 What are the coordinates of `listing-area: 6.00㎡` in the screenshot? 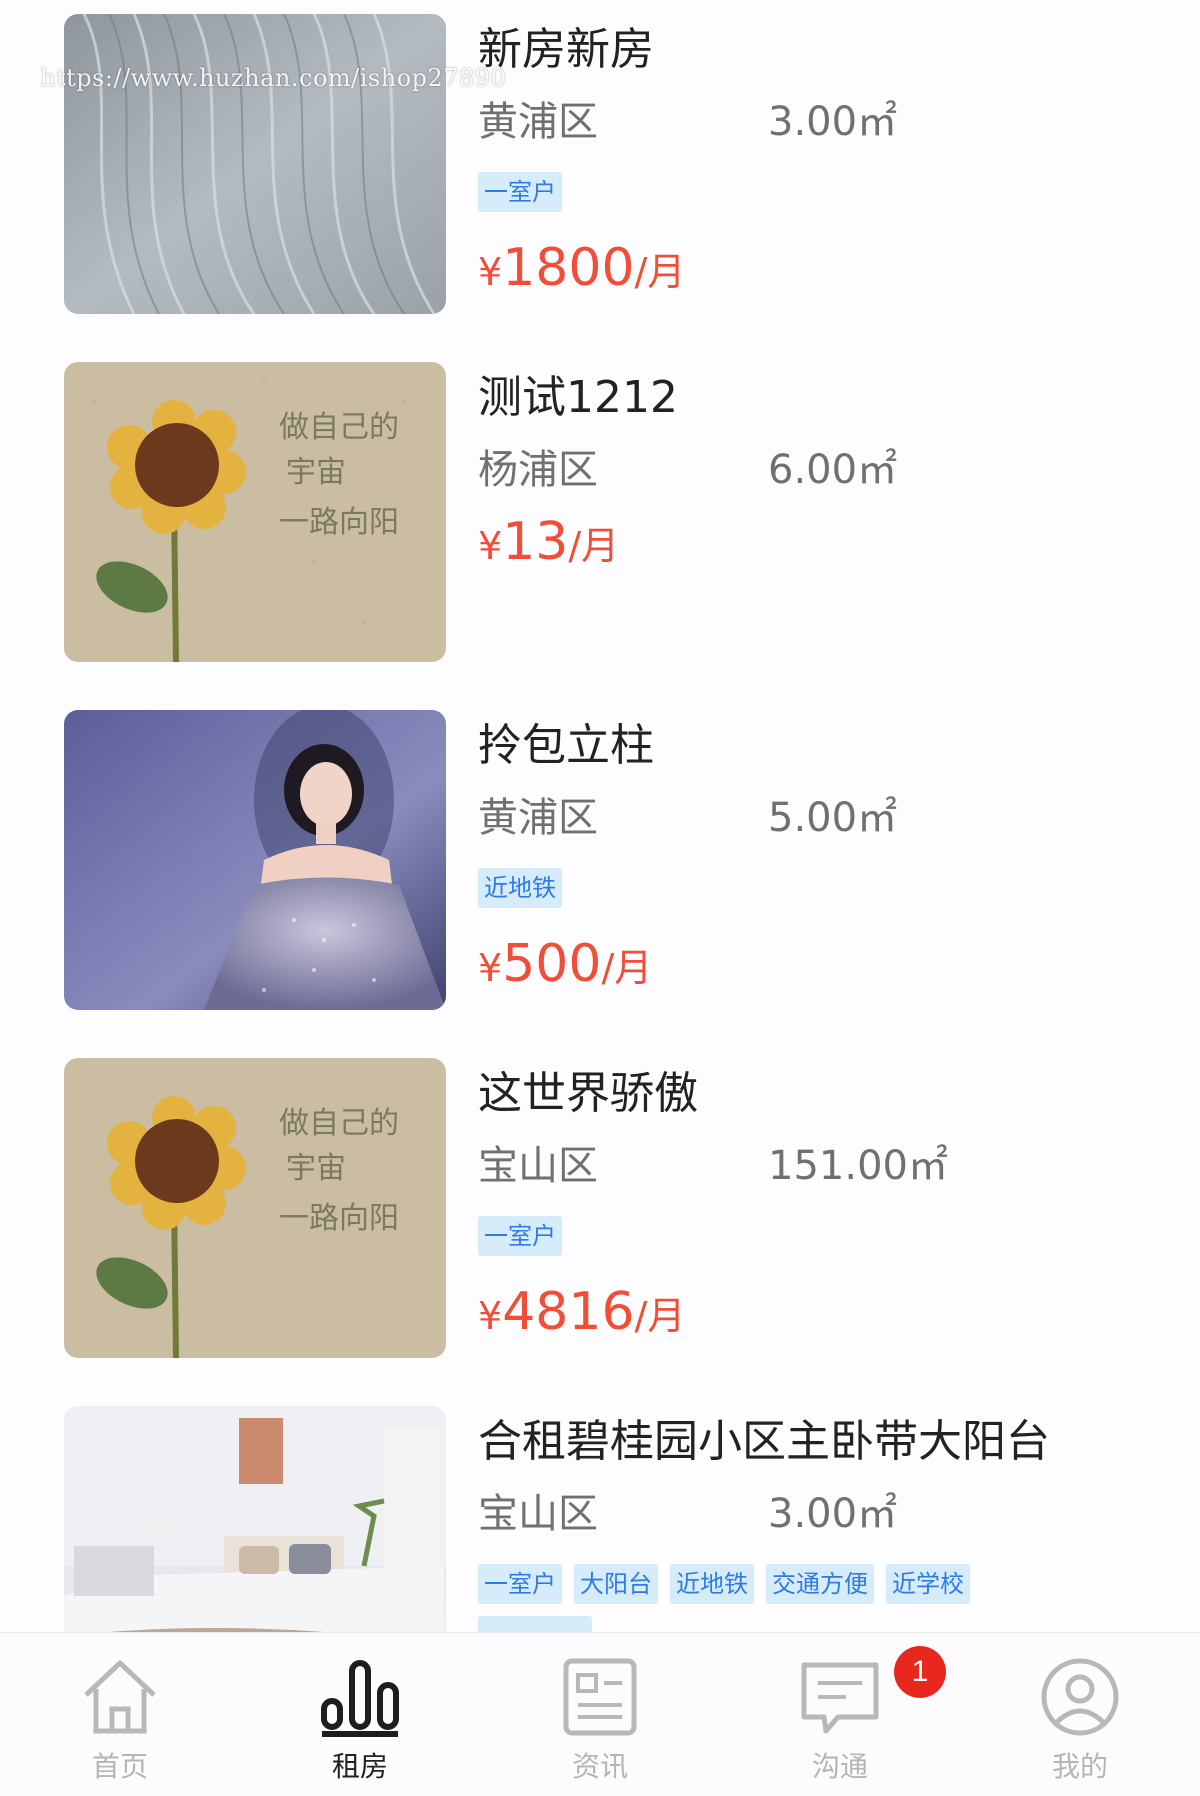 It's located at (833, 470).